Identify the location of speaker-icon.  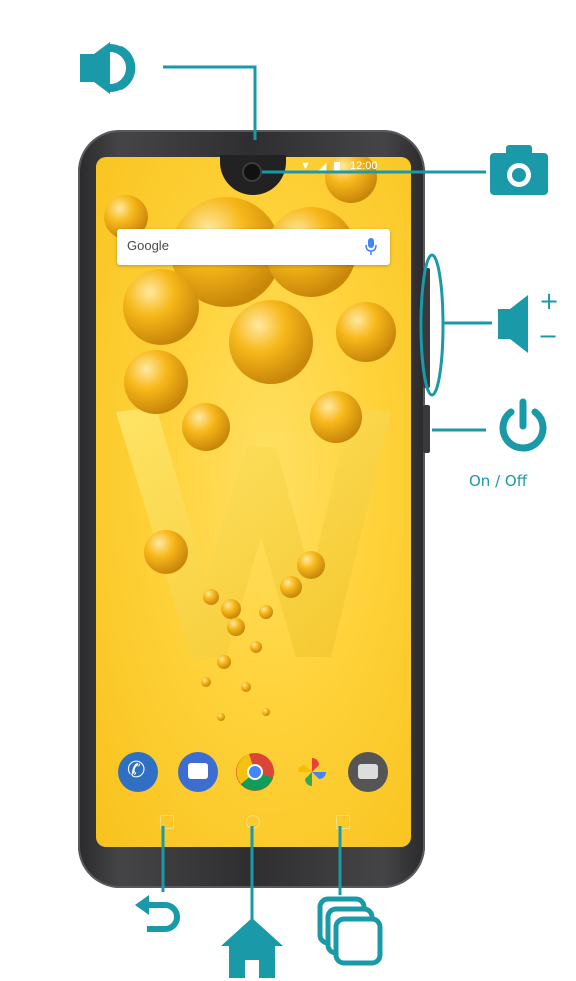
(108, 68).